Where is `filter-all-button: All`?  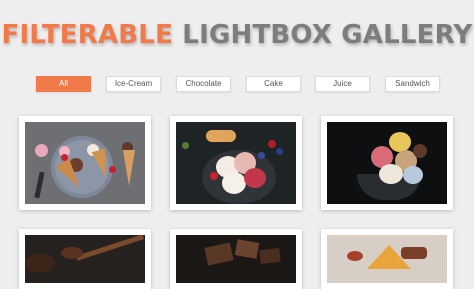 filter-all-button: All is located at coordinates (63, 84).